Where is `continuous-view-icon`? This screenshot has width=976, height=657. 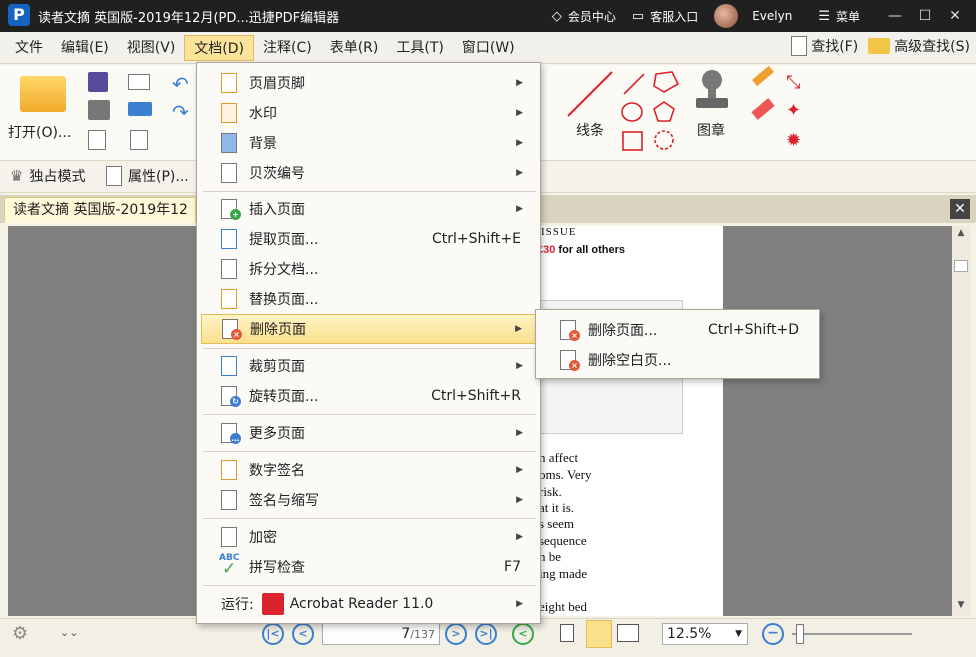
continuous-view-icon is located at coordinates (599, 634).